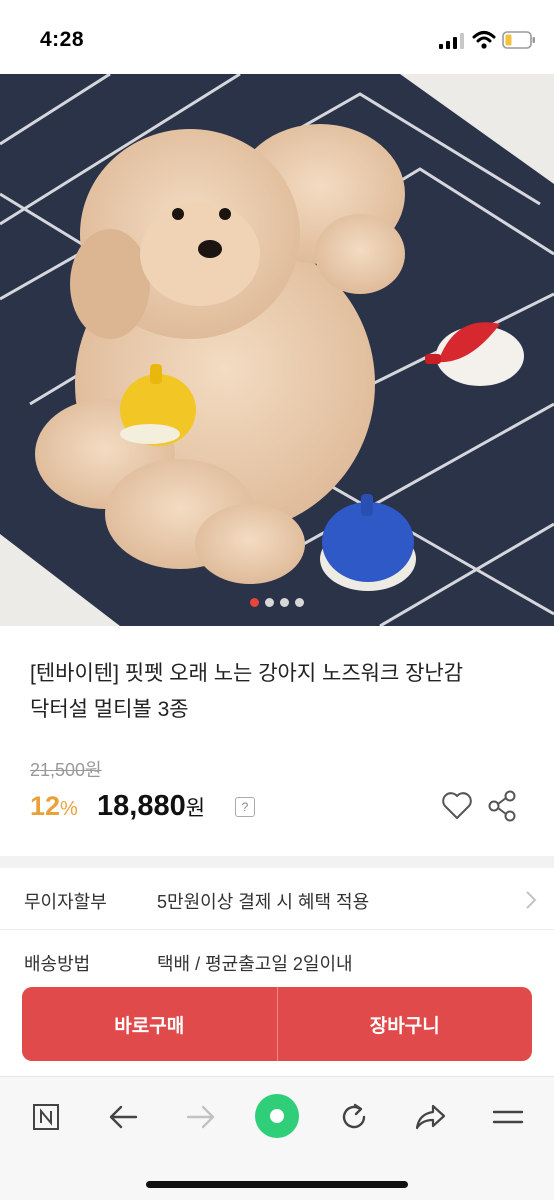 This screenshot has width=554, height=1200. What do you see at coordinates (508, 1117) in the screenshot?
I see `menu-icon` at bounding box center [508, 1117].